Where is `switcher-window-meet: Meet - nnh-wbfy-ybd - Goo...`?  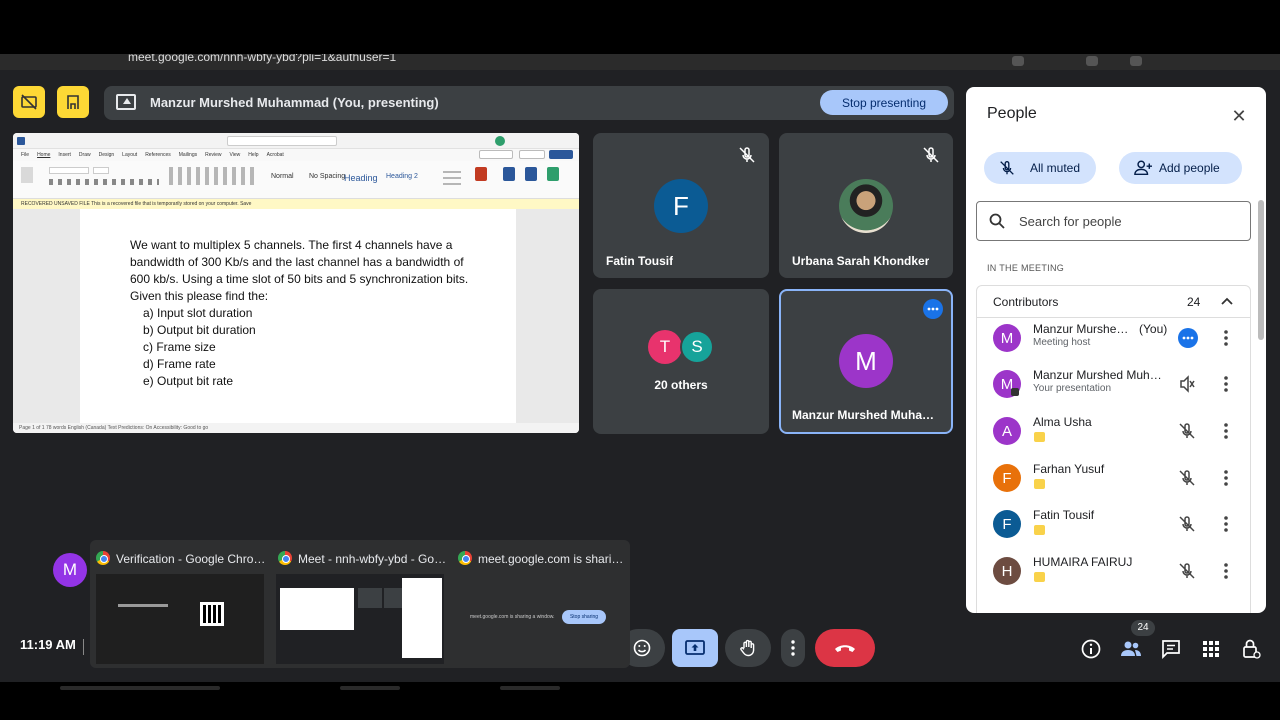
switcher-window-meet: Meet - nnh-wbfy-ybd - Goo... is located at coordinates (360, 604).